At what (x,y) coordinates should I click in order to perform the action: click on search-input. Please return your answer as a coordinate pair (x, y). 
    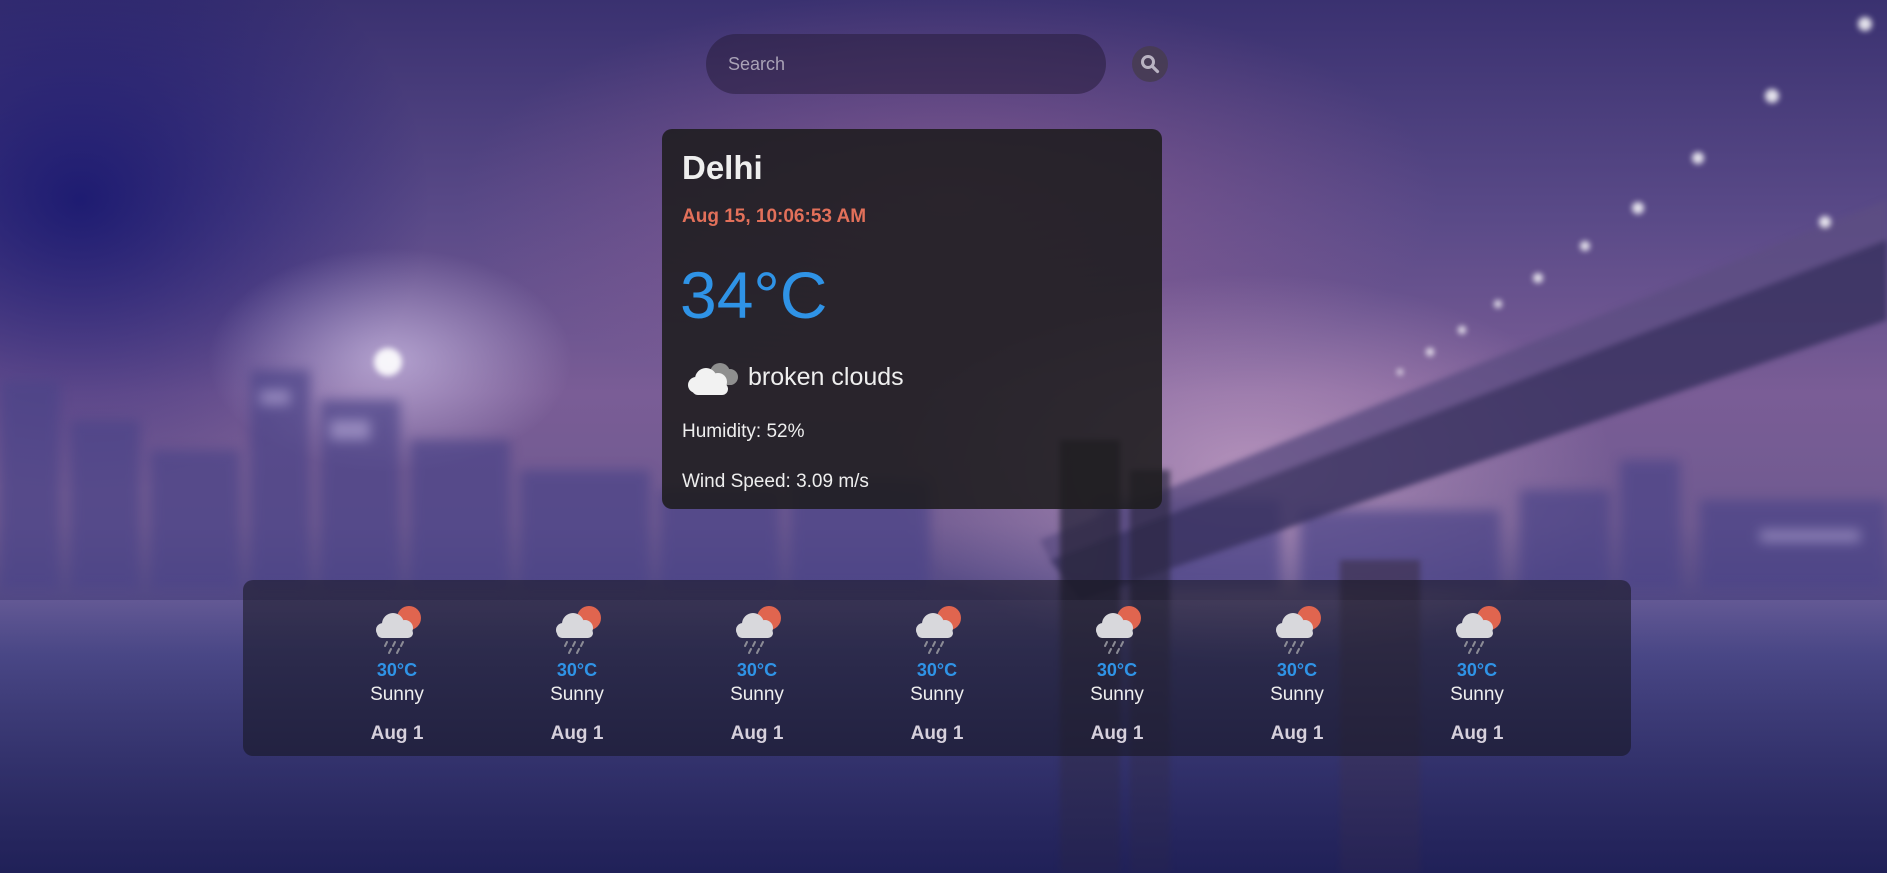
    Looking at the image, I should click on (906, 64).